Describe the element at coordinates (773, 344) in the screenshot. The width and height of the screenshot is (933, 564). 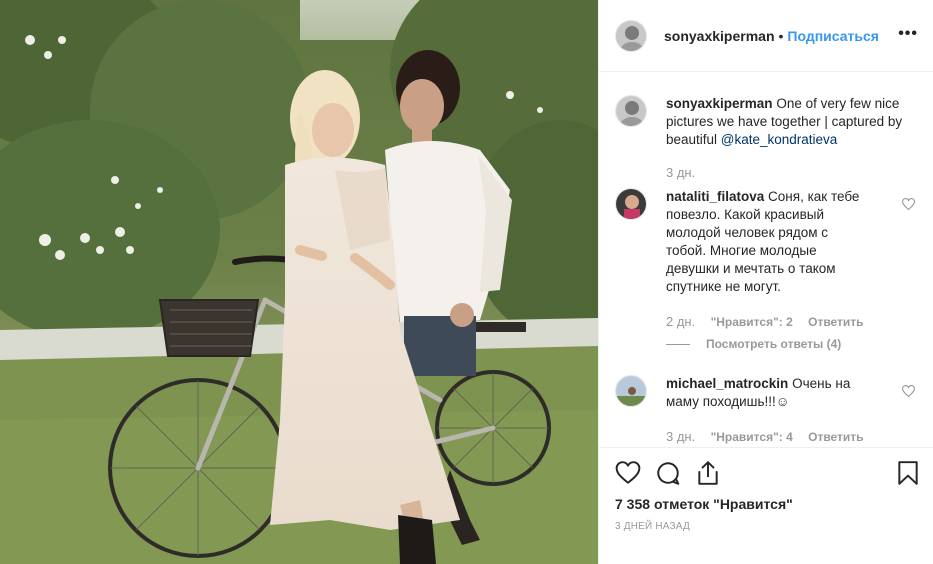
I see `view-replies-label: Посмотреть ответы (4)` at that location.